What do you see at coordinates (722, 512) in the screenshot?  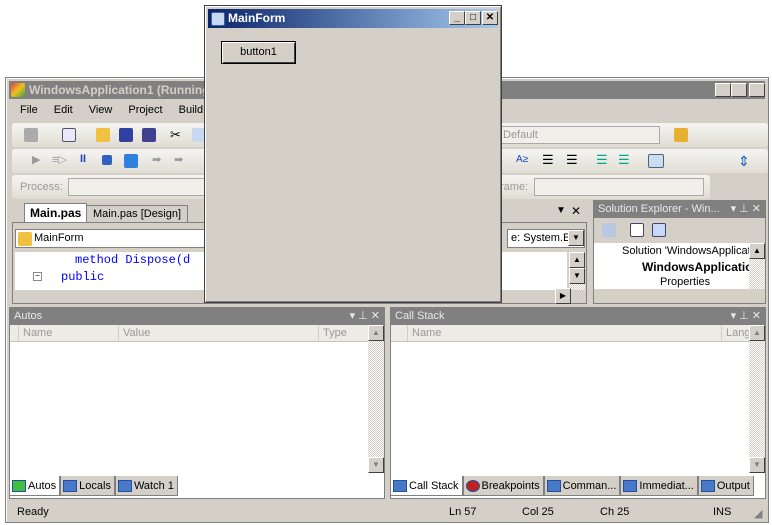 I see `status-insert-mode: INS` at bounding box center [722, 512].